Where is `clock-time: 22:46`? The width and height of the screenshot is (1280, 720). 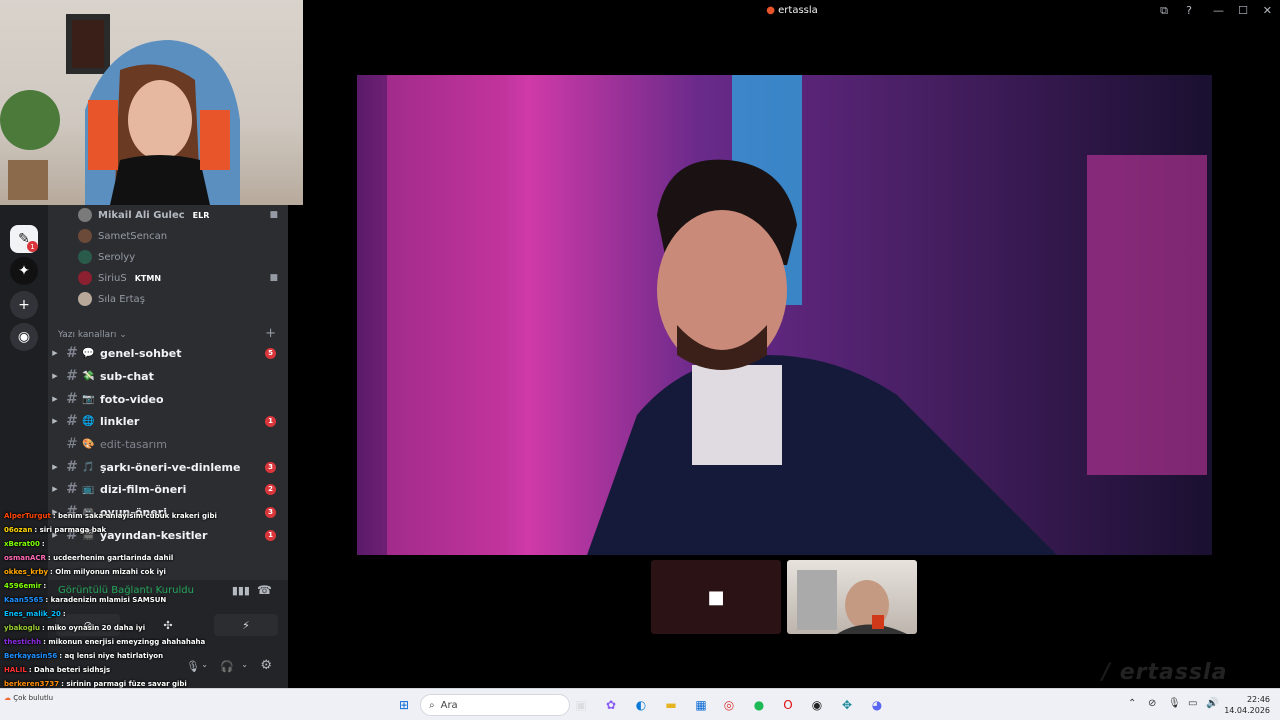
clock-time: 22:46 is located at coordinates (1258, 699).